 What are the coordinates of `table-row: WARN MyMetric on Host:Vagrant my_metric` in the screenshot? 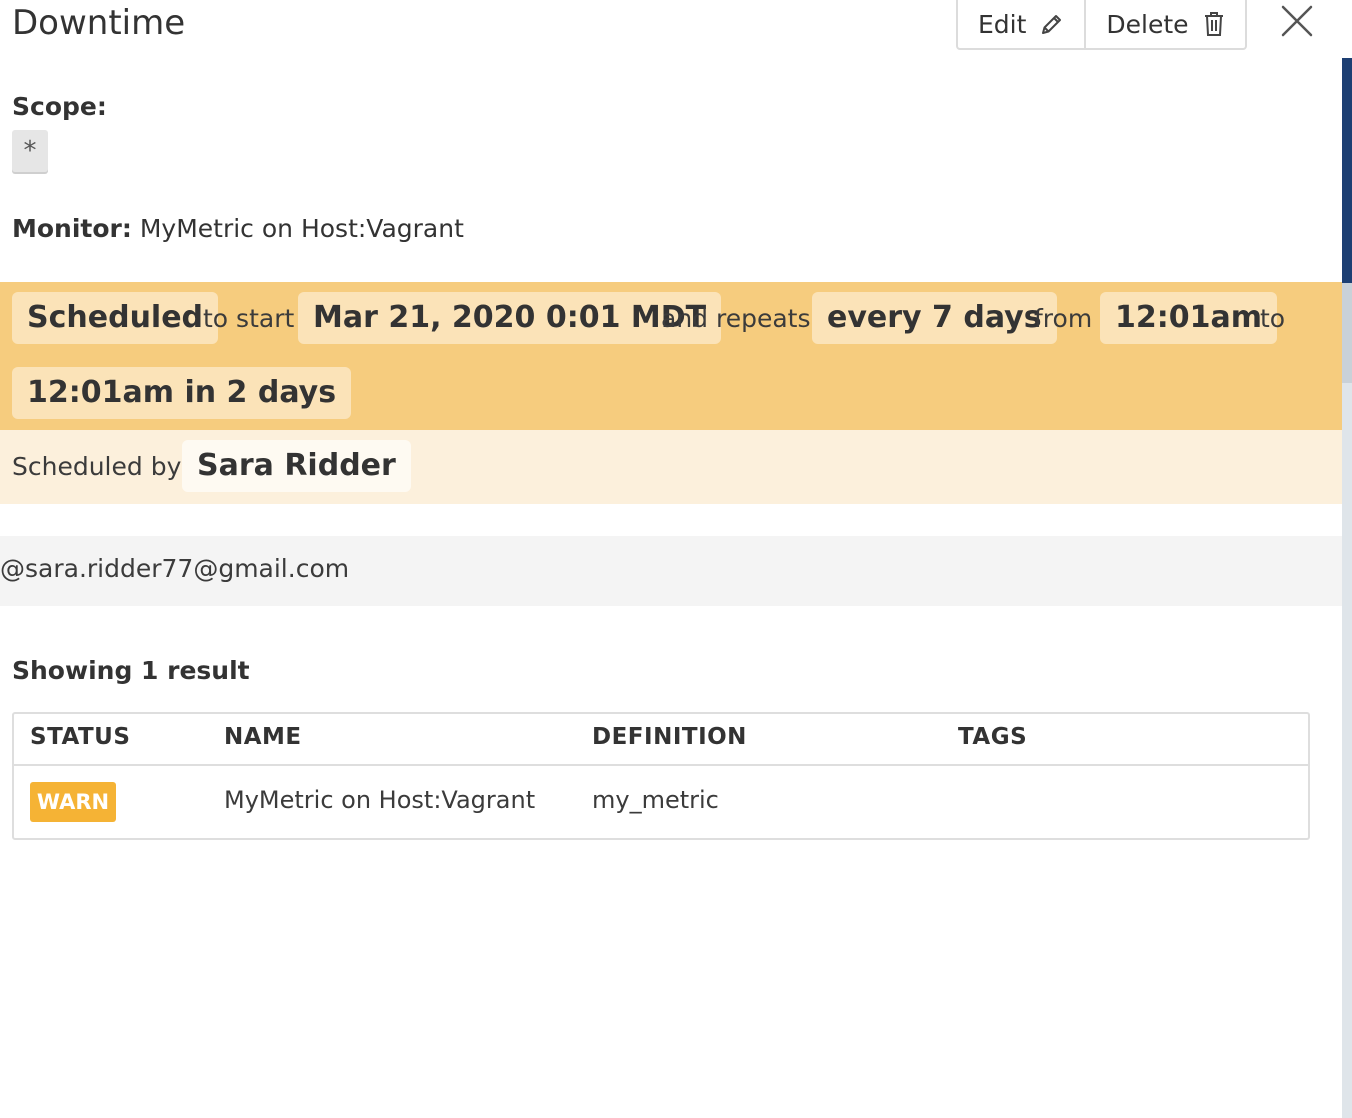 It's located at (661, 801).